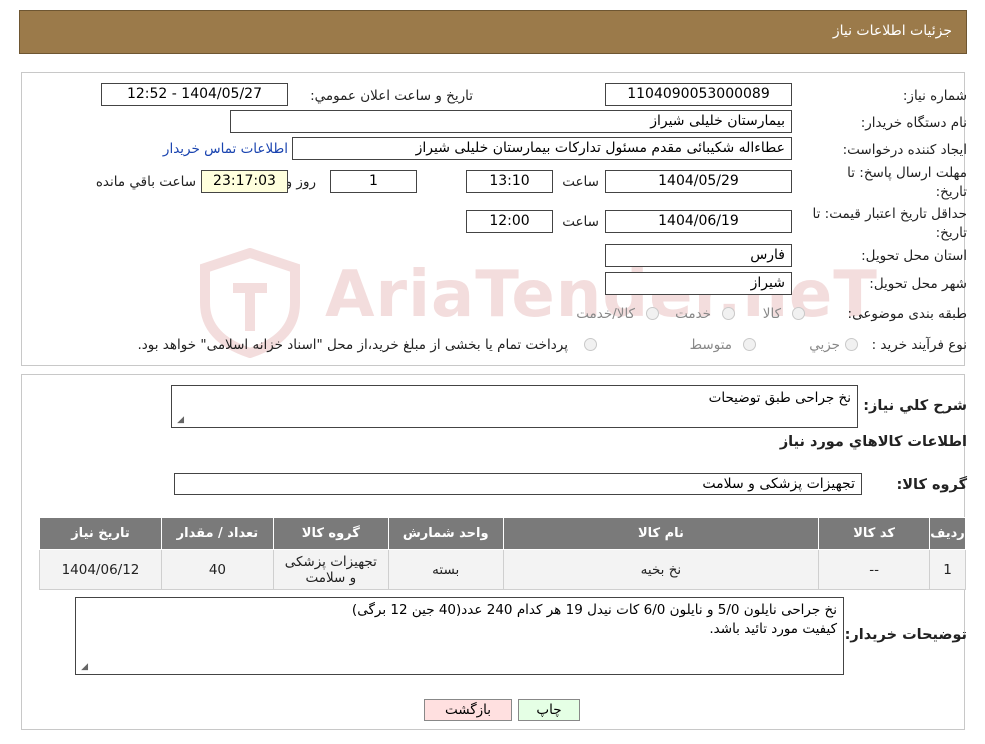  What do you see at coordinates (951, 233) in the screenshot?
I see `validity-label-2: تاريخ:` at bounding box center [951, 233].